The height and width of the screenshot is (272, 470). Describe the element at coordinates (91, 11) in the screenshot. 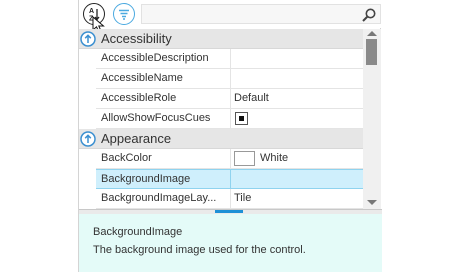

I see `svg-text: A` at that location.